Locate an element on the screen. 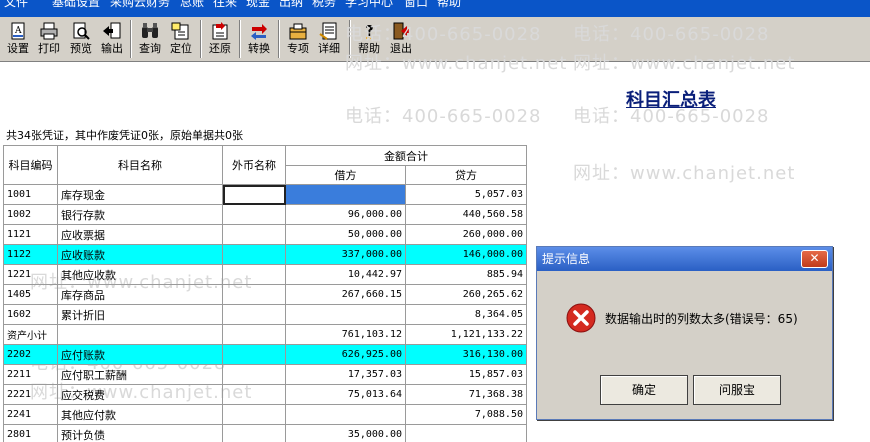 The width and height of the screenshot is (870, 442). table-row: 2202 应付账款 626,925.00 316,130.00 is located at coordinates (265, 354).